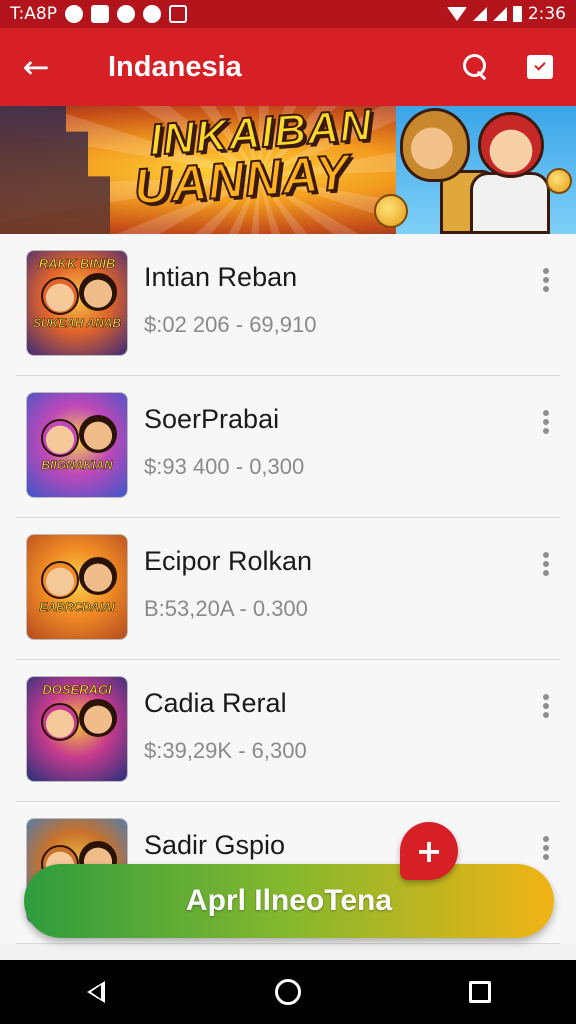  I want to click on battery-icon, so click(517, 14).